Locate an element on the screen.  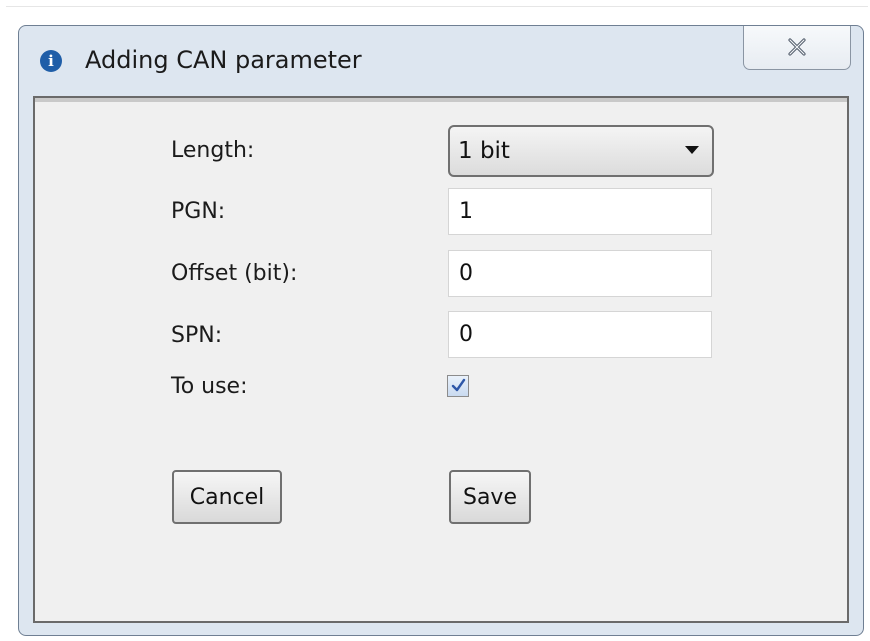
dialog-title: Adding CAN parameter is located at coordinates (223, 60).